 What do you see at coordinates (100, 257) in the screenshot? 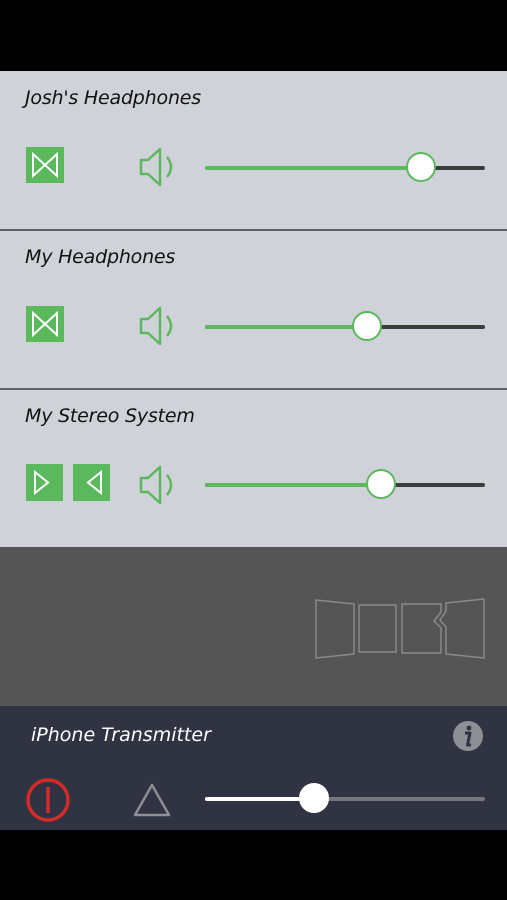
I see `device-name: My Headphones` at bounding box center [100, 257].